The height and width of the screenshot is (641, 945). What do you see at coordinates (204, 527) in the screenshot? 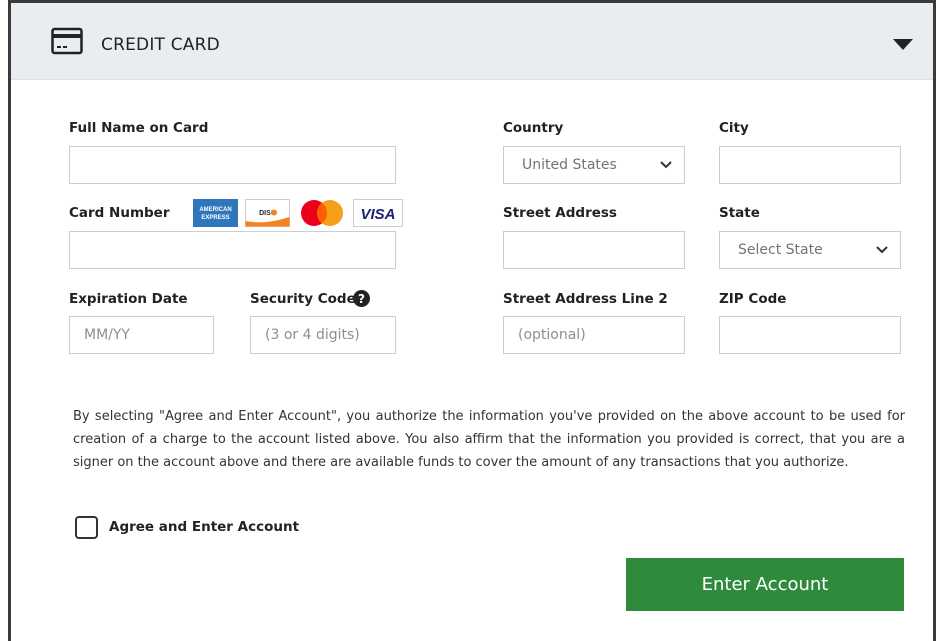
I see `agree-checkbox-label: Agree and Enter Account` at bounding box center [204, 527].